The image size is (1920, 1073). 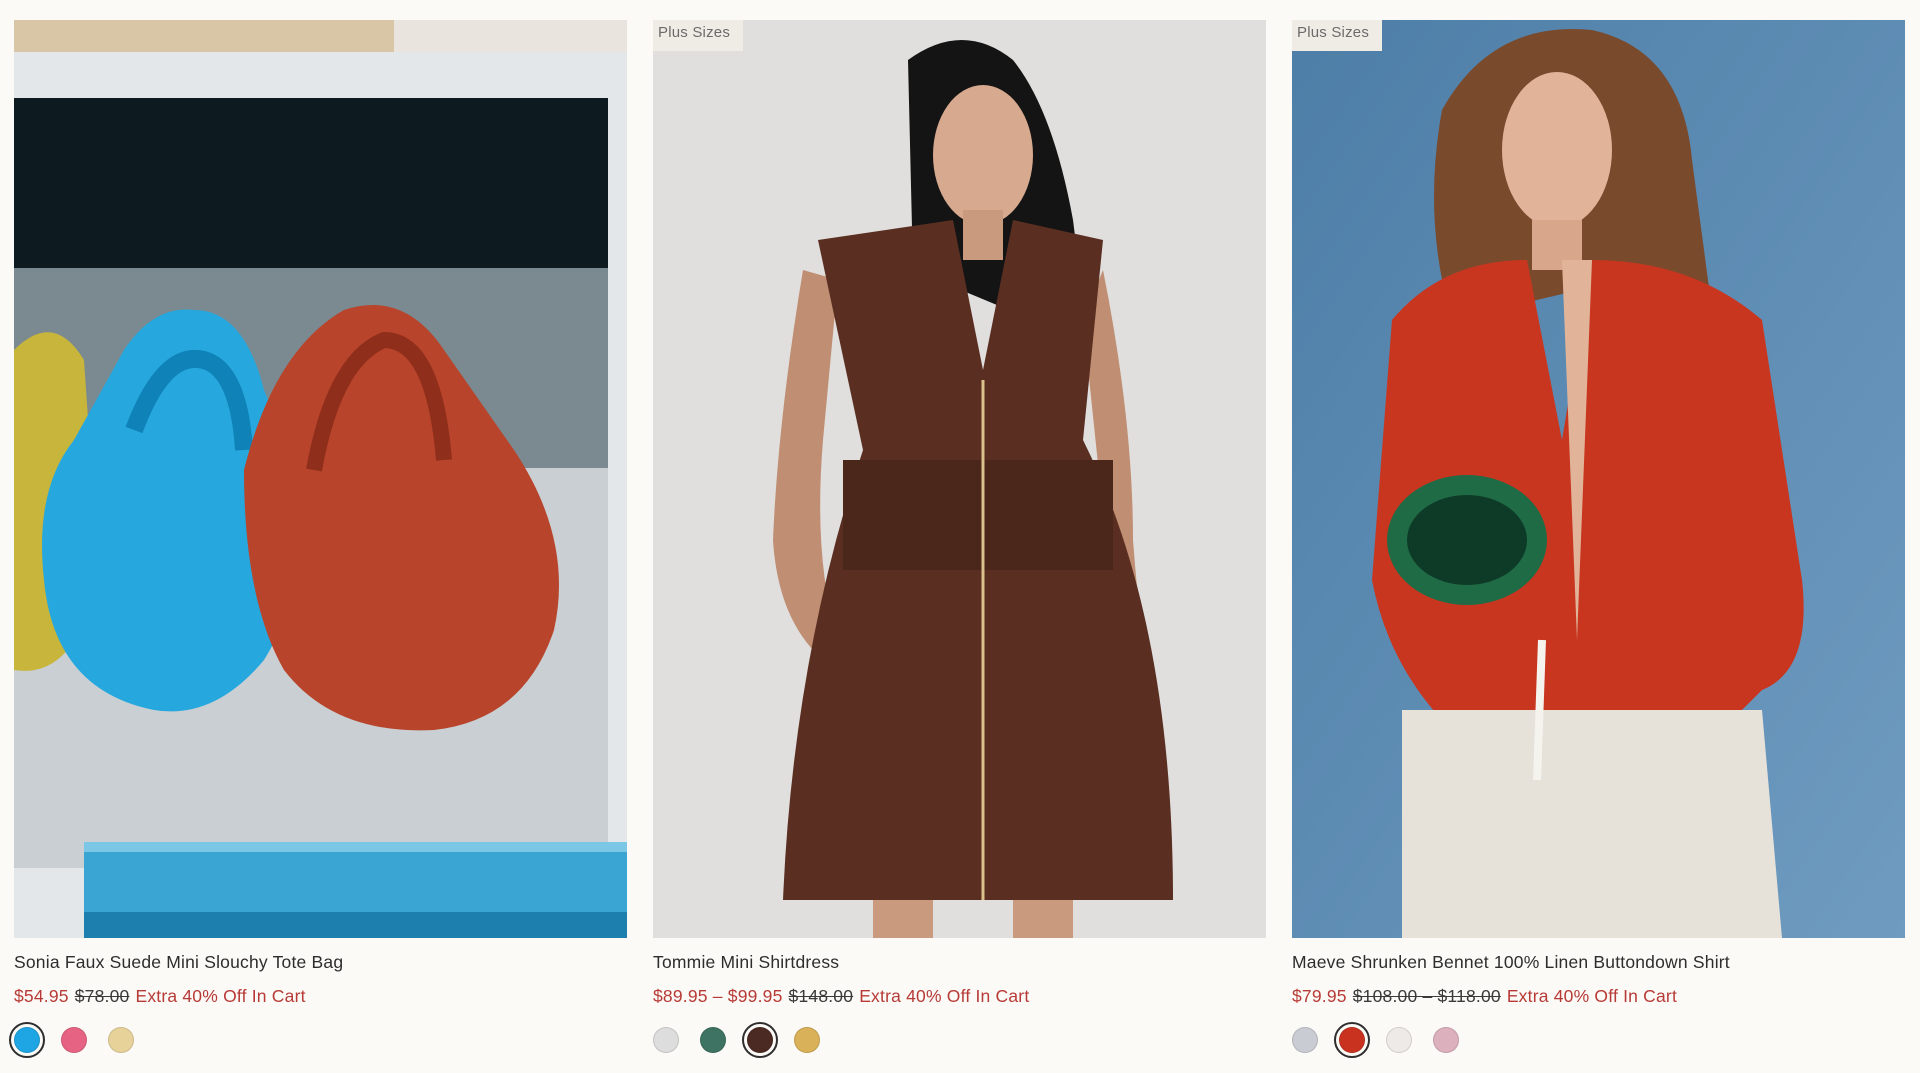 What do you see at coordinates (320, 996) in the screenshot?
I see `product-price: $54.95 $78.00 Extra 40% Off In Cart` at bounding box center [320, 996].